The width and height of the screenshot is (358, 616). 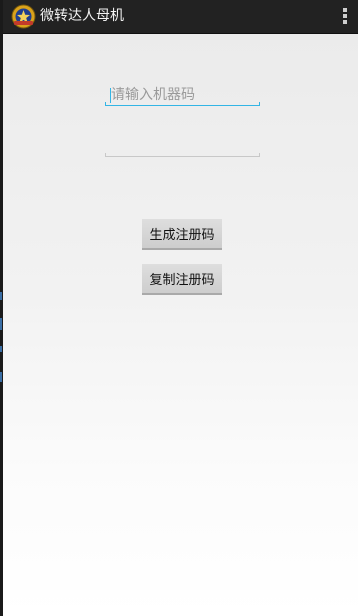 I want to click on app-title: 微转达人母机, so click(x=82, y=16).